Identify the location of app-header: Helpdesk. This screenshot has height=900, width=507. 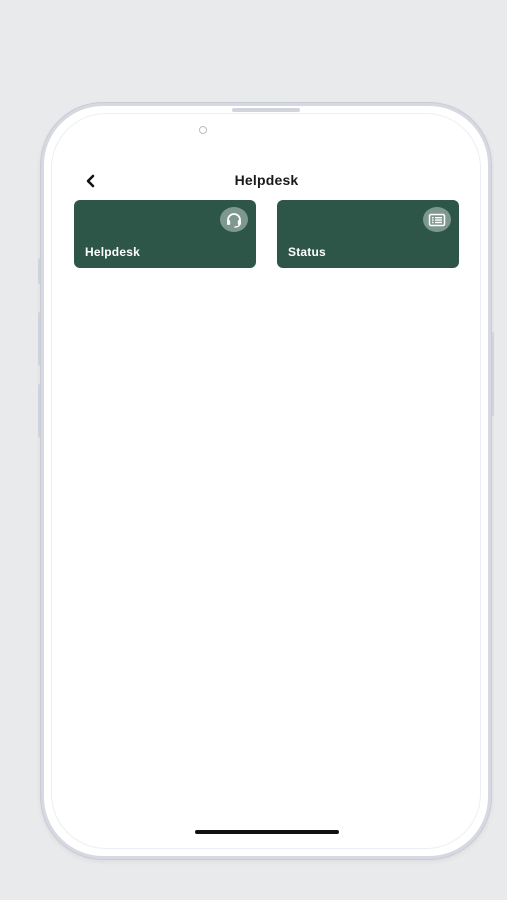
(266, 181).